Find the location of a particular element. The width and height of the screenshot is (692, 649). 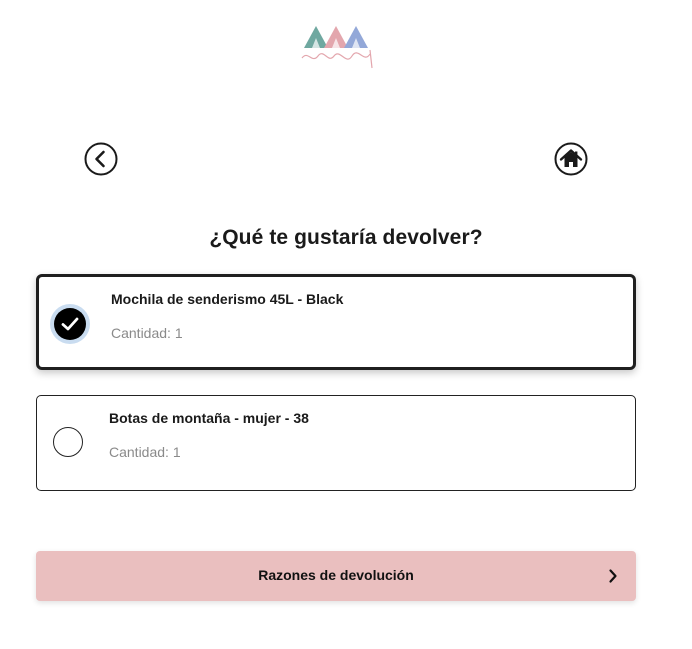

return-reasons-button: Razones de devolución is located at coordinates (336, 576).